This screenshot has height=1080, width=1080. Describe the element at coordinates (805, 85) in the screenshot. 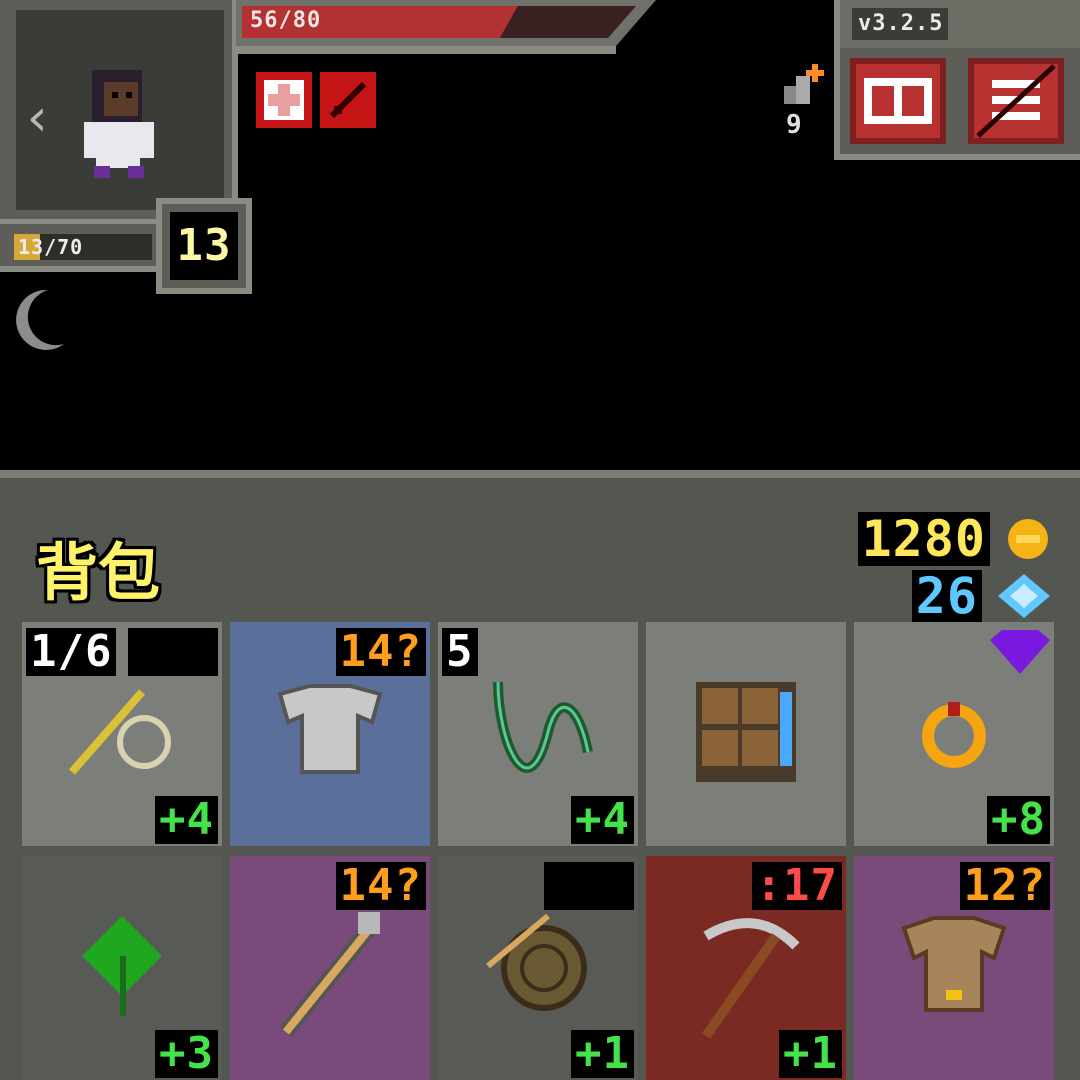

I see `depth-stairs-icon` at that location.